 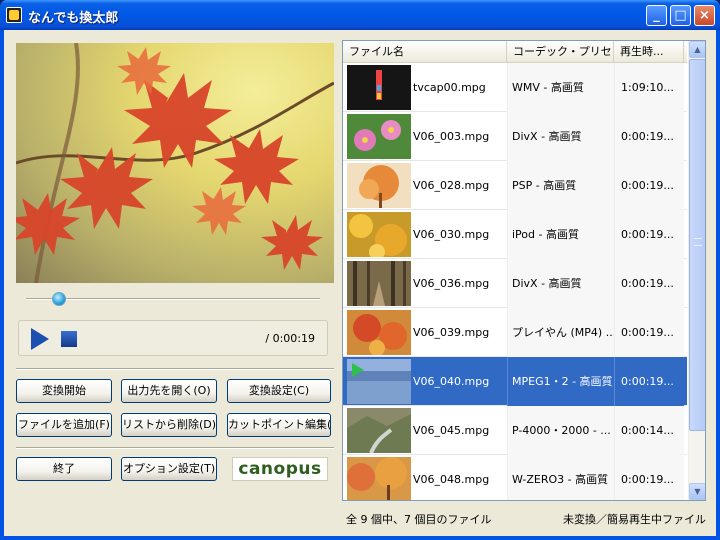 What do you see at coordinates (169, 425) in the screenshot?
I see `remove-from-list-button: リストから削除(D)` at bounding box center [169, 425].